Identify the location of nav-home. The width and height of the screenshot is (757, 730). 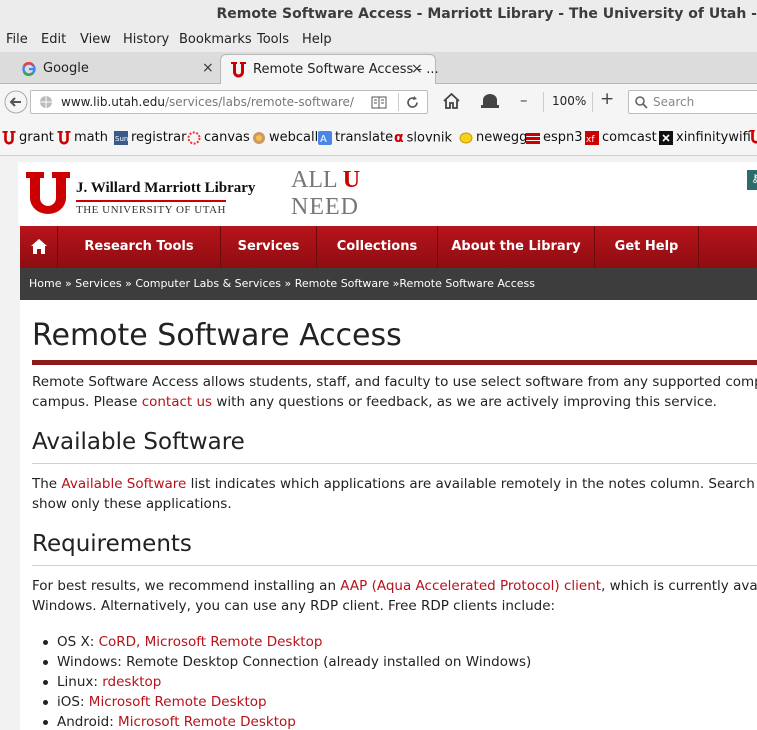
(39, 247).